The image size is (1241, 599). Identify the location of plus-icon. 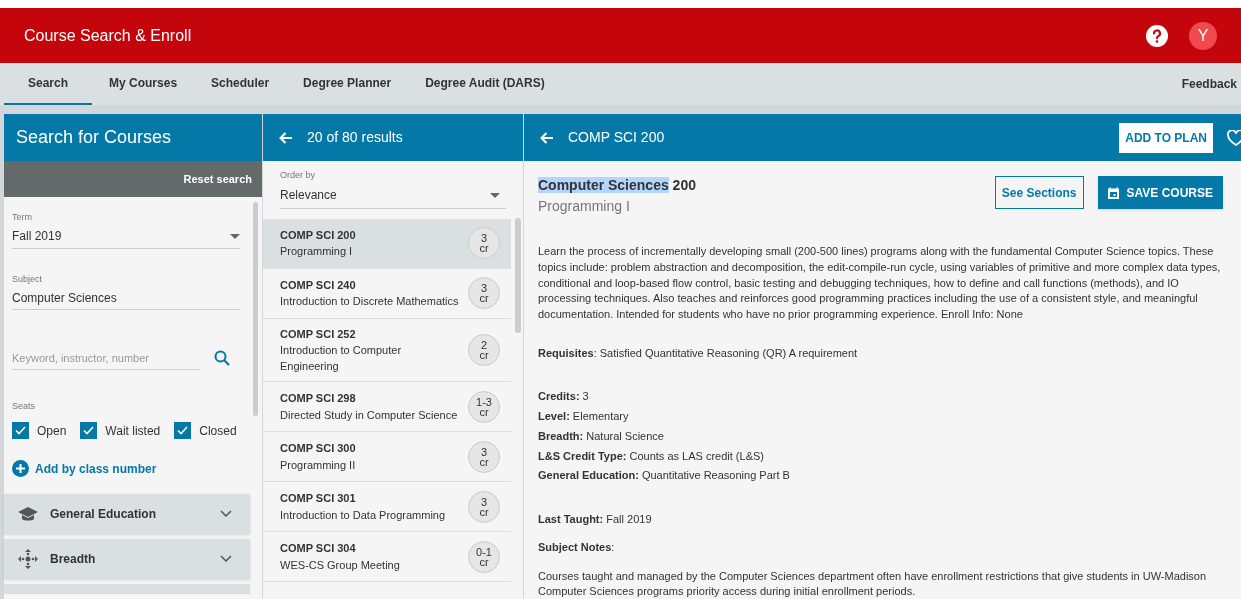
(20, 468).